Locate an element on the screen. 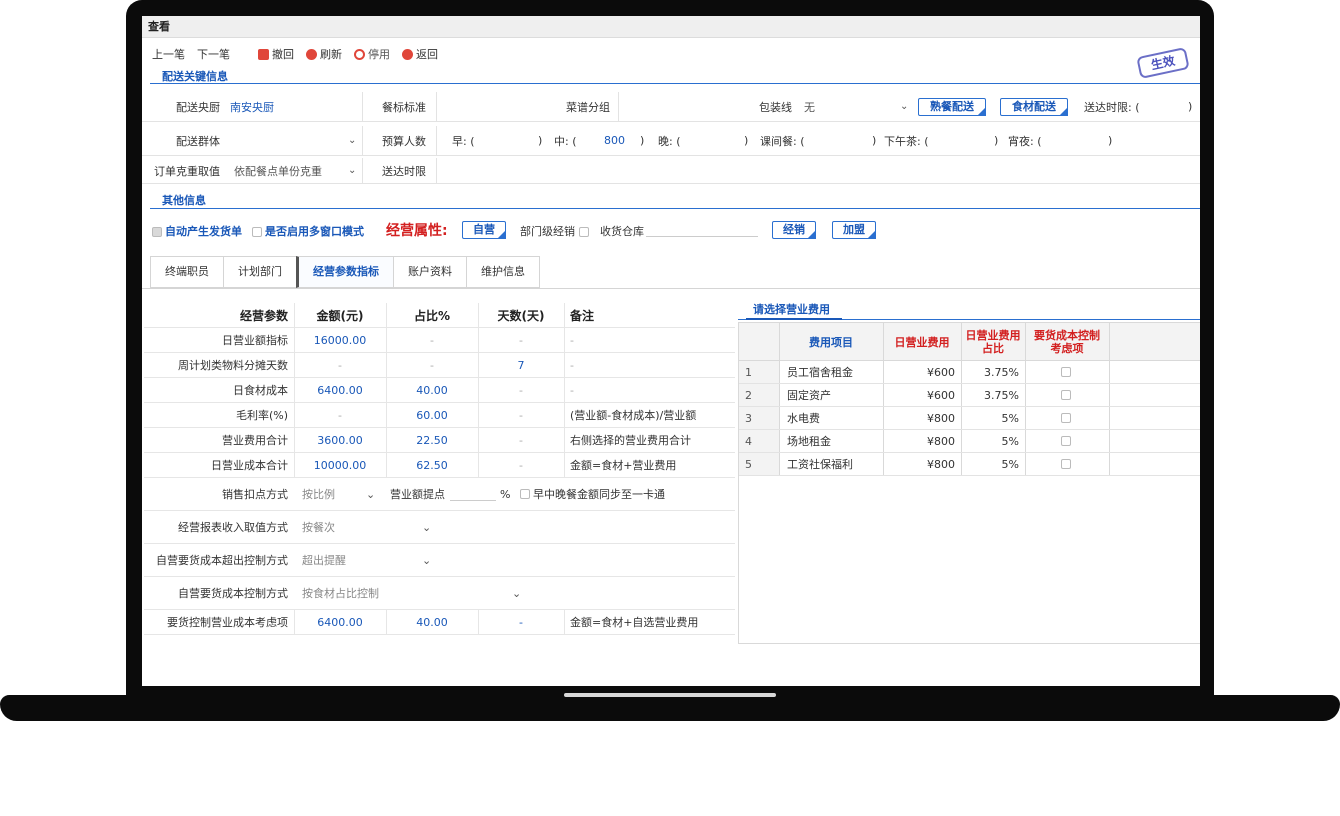 This screenshot has height=816, width=1340. tab-maintenance: 维护信息 is located at coordinates (503, 272).